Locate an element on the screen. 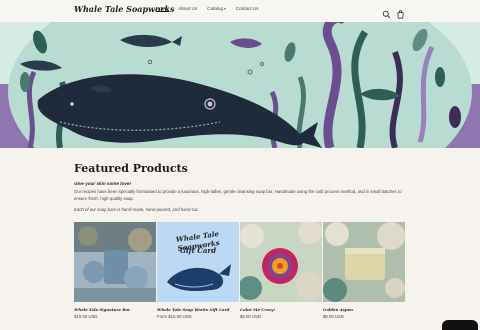  main-nav: Home About Us Catalog▾ Contact Us is located at coordinates (207, 8).